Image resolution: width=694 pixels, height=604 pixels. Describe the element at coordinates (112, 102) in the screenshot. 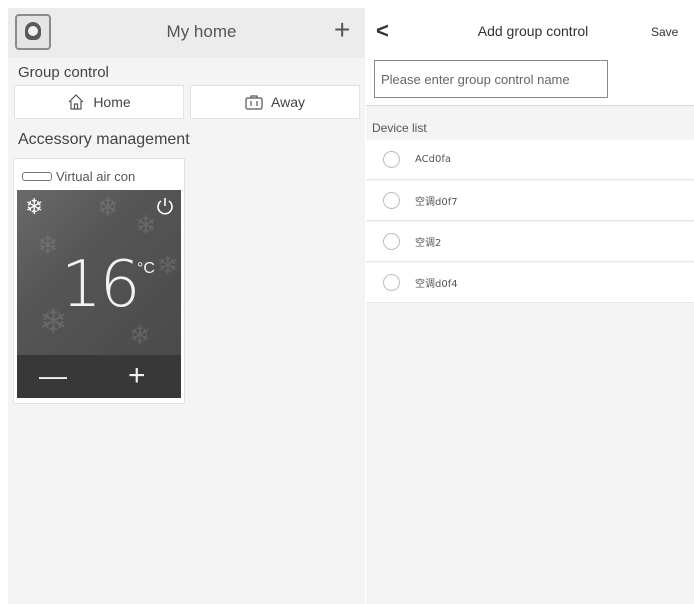

I see `group-home-label: Home` at that location.